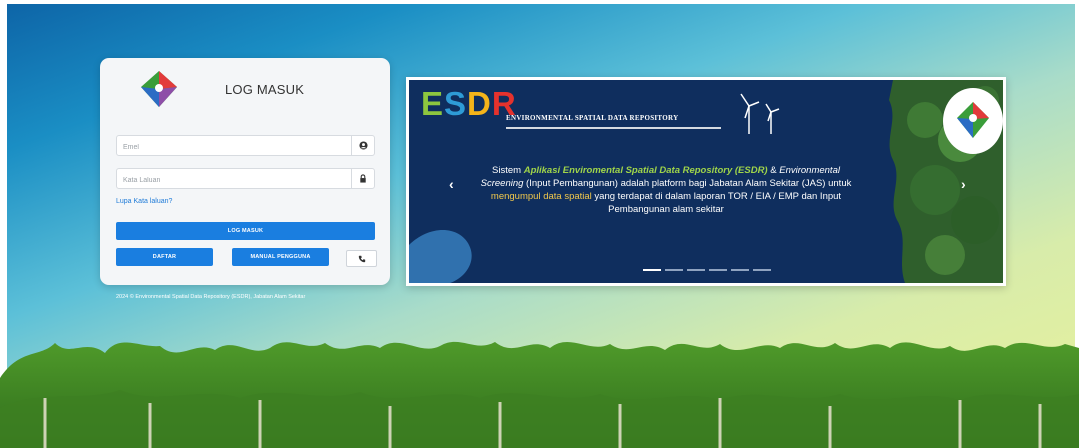  I want to click on subtitle-underline, so click(613, 128).